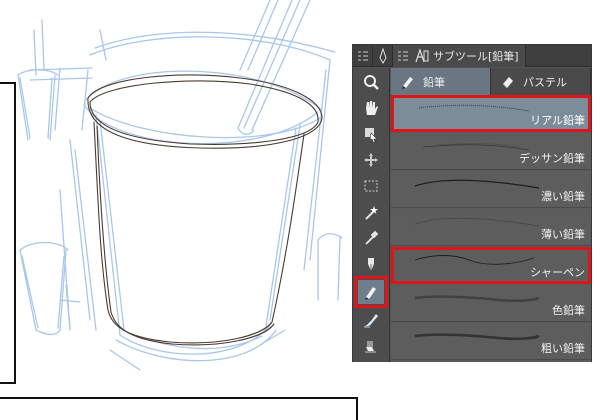  Describe the element at coordinates (491, 151) in the screenshot. I see `brush-item-dessin-pencil: デッサン鉛筆` at that location.